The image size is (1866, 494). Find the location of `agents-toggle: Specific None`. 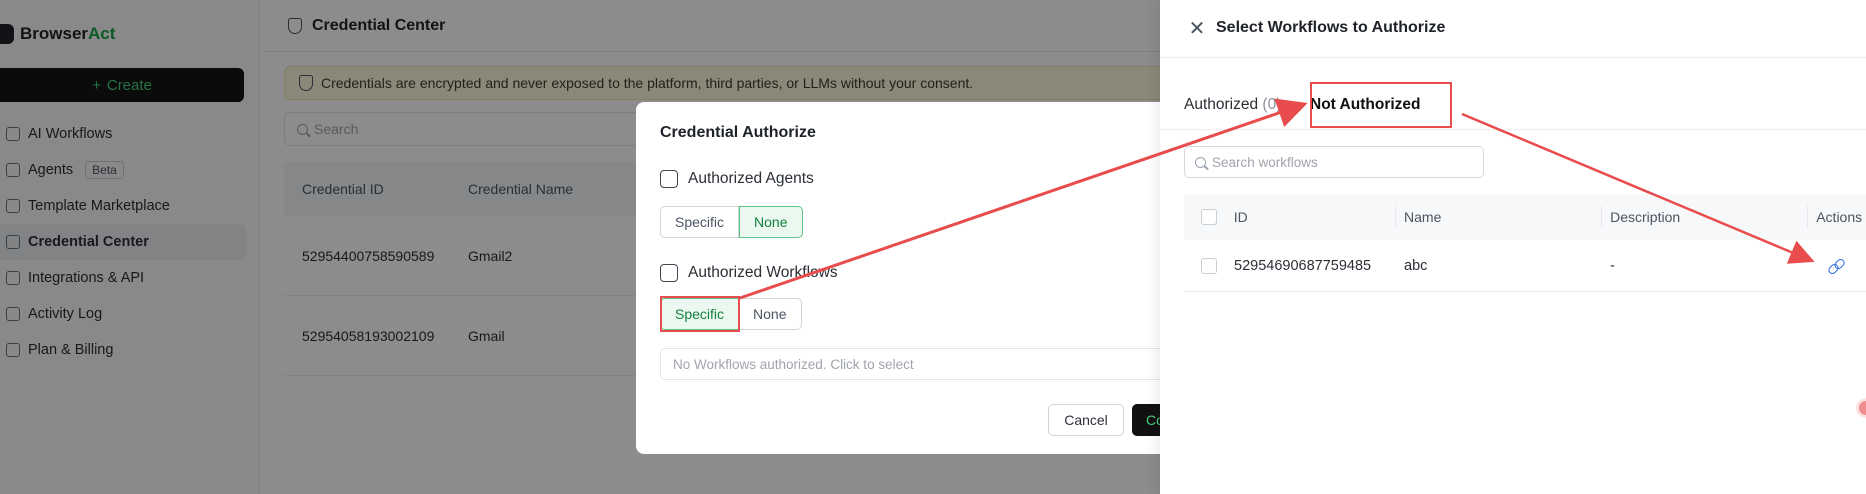

agents-toggle: Specific None is located at coordinates (731, 222).